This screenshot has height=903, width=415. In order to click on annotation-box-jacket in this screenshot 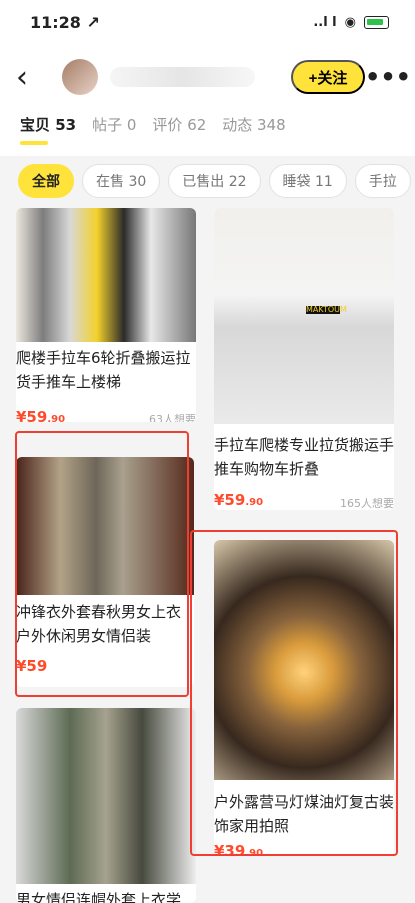, I will do `click(102, 564)`.